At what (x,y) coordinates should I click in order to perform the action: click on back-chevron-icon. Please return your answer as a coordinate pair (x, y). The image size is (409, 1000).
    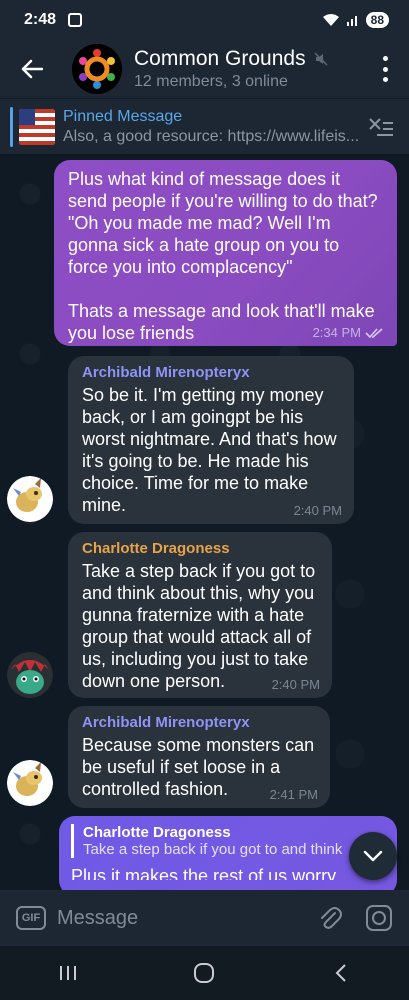
    Looking at the image, I should click on (340, 973).